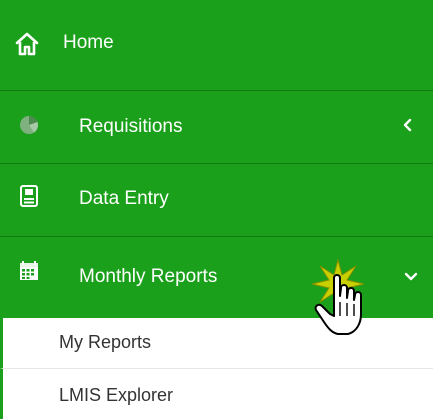 This screenshot has height=419, width=433. I want to click on menu-item-label: Data Entry, so click(124, 198).